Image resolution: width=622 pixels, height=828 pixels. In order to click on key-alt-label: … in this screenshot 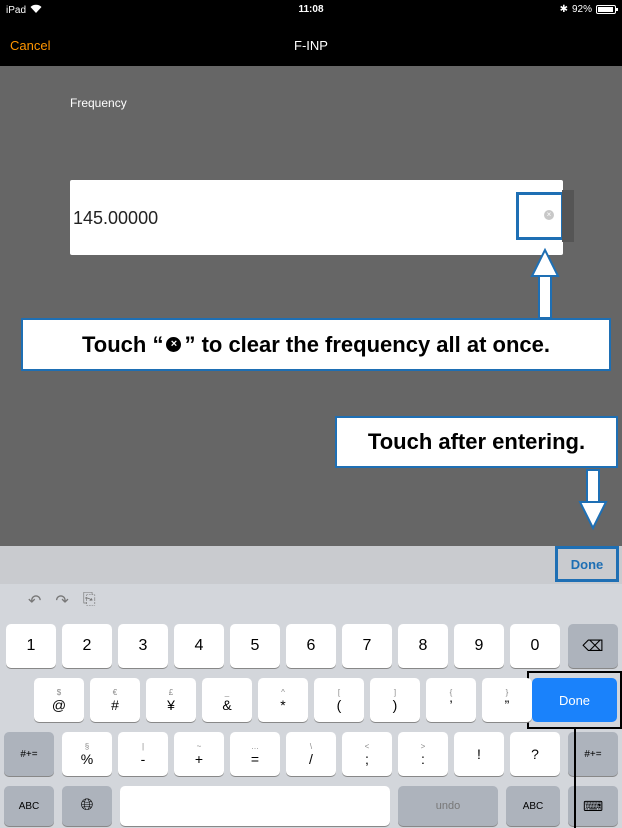, I will do `click(255, 746)`.